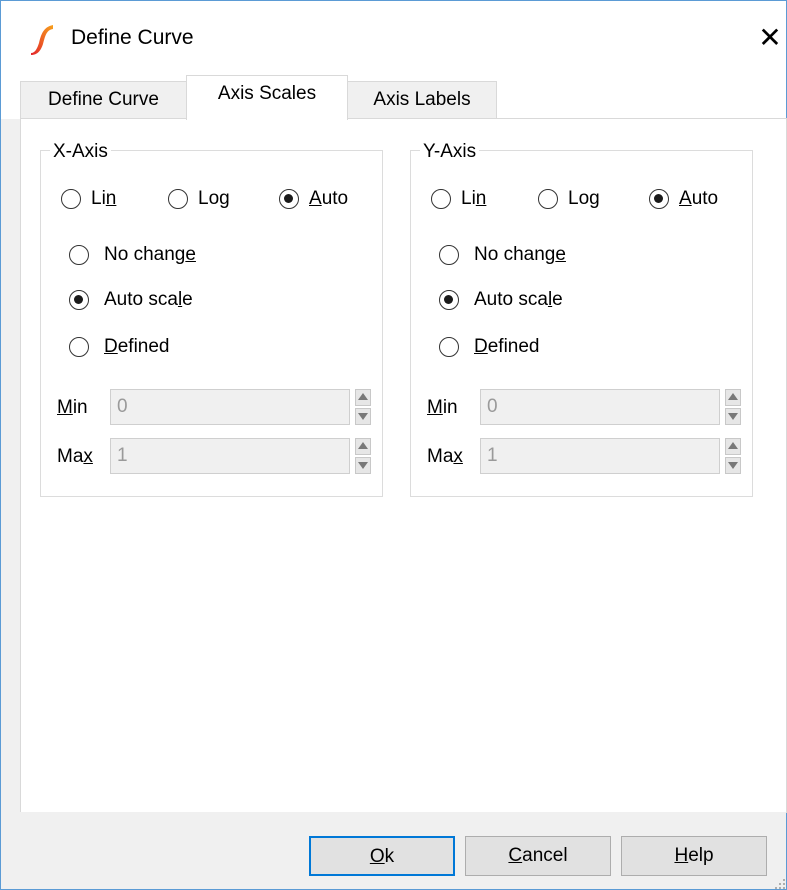 This screenshot has width=787, height=890. What do you see at coordinates (538, 856) in the screenshot?
I see `cancel-button: Cancel` at bounding box center [538, 856].